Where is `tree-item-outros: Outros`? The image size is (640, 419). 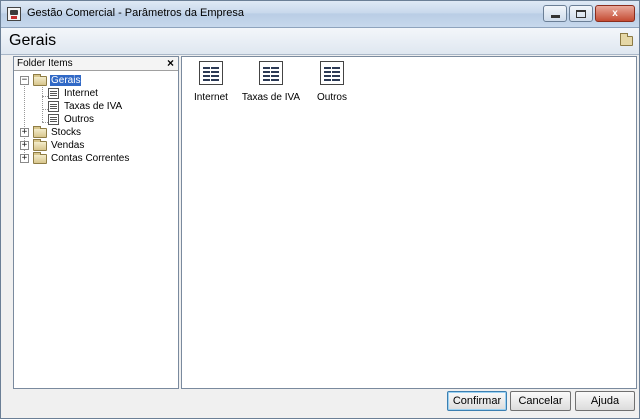 tree-item-outros: Outros is located at coordinates (71, 119).